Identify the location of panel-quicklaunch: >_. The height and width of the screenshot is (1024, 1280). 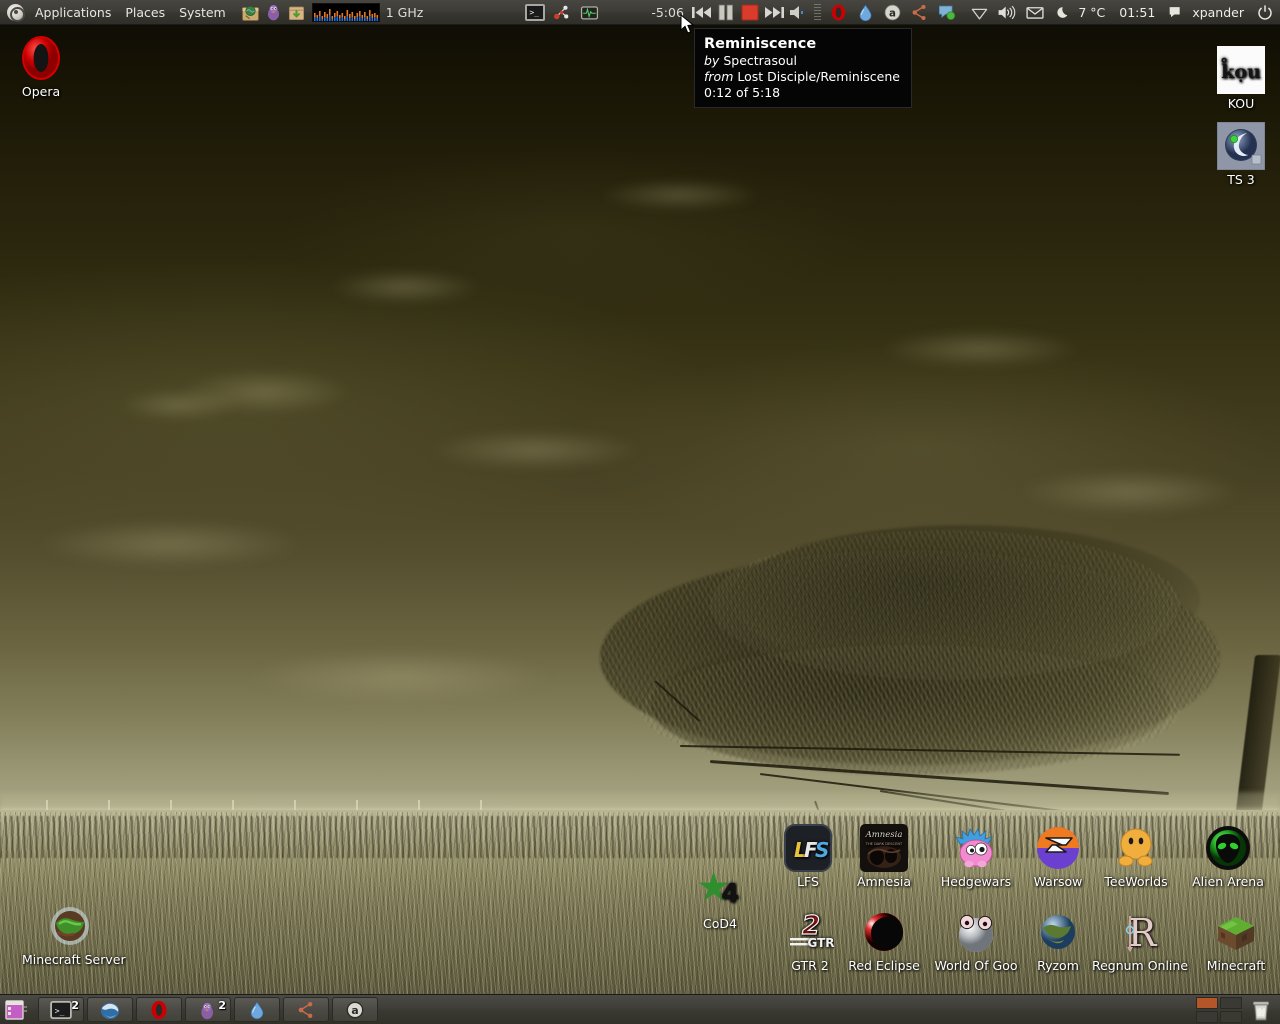
(563, 12).